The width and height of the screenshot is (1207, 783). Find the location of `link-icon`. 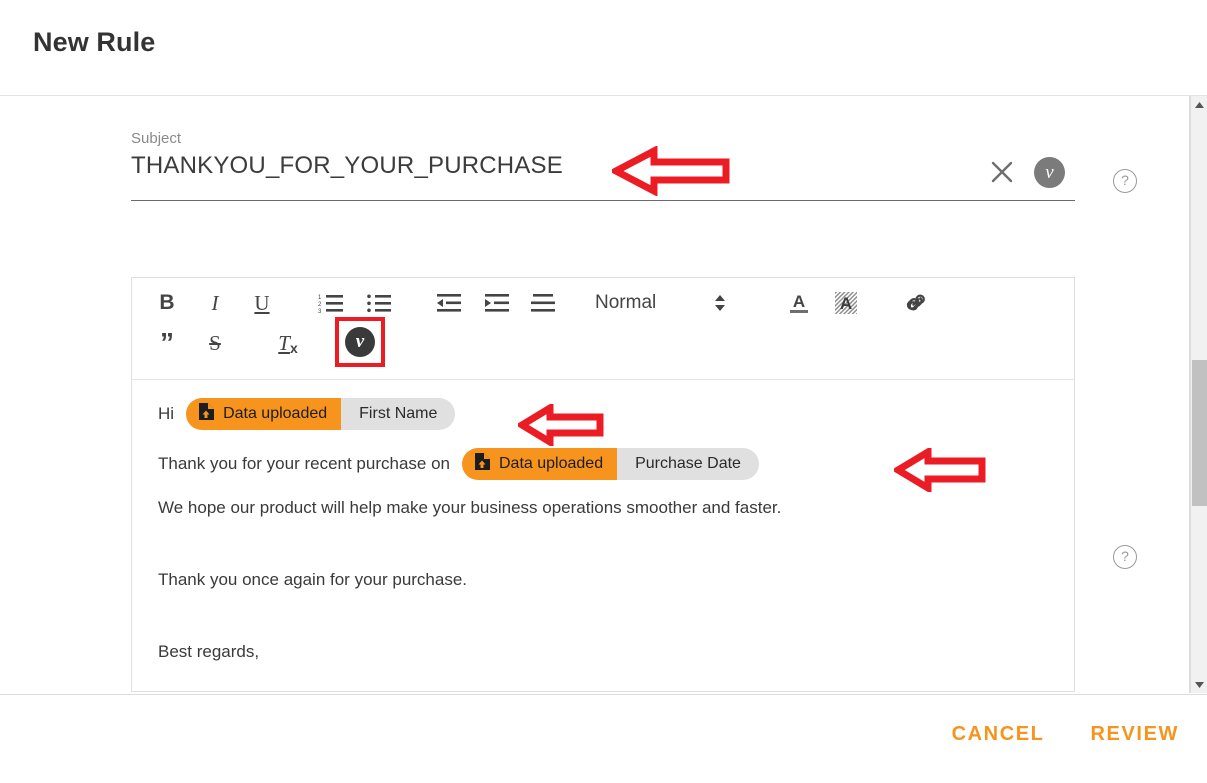

link-icon is located at coordinates (916, 303).